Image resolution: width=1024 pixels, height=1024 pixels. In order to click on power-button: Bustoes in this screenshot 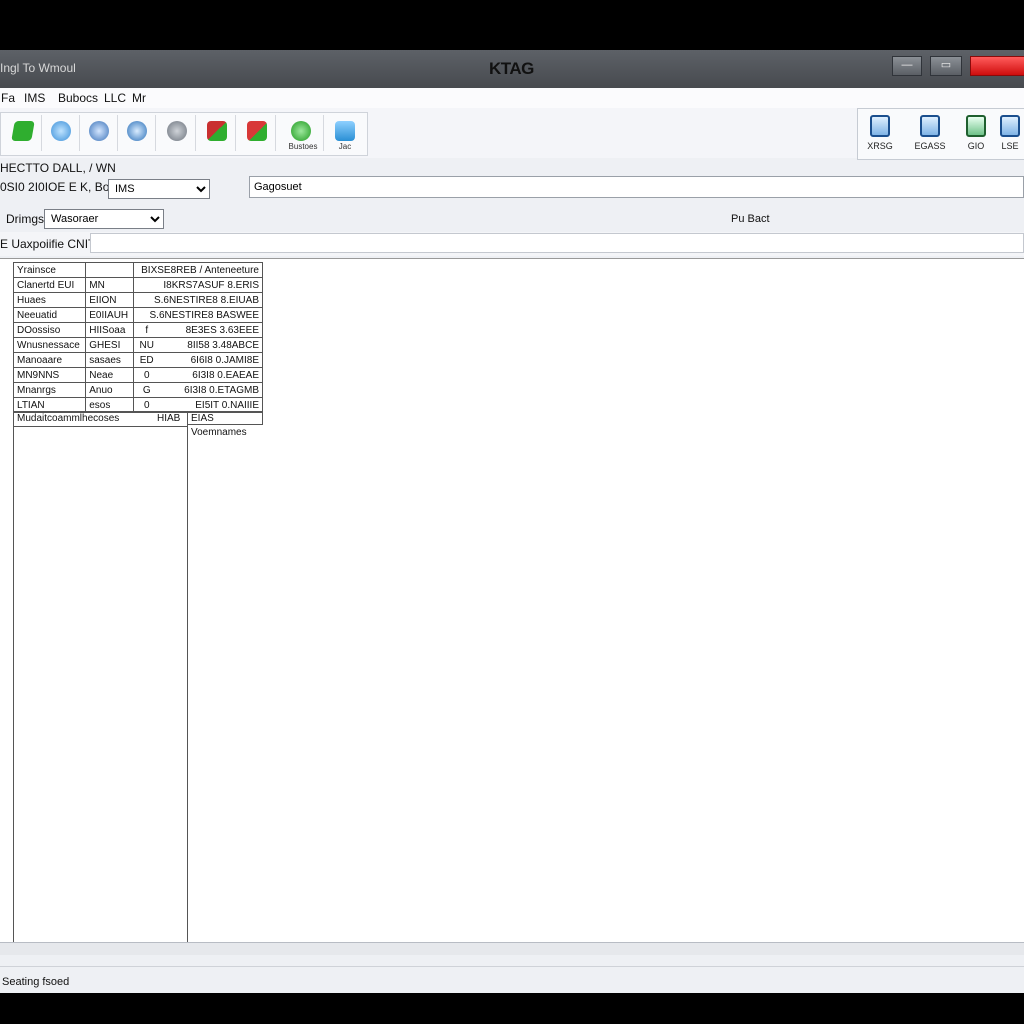, I will do `click(303, 133)`.